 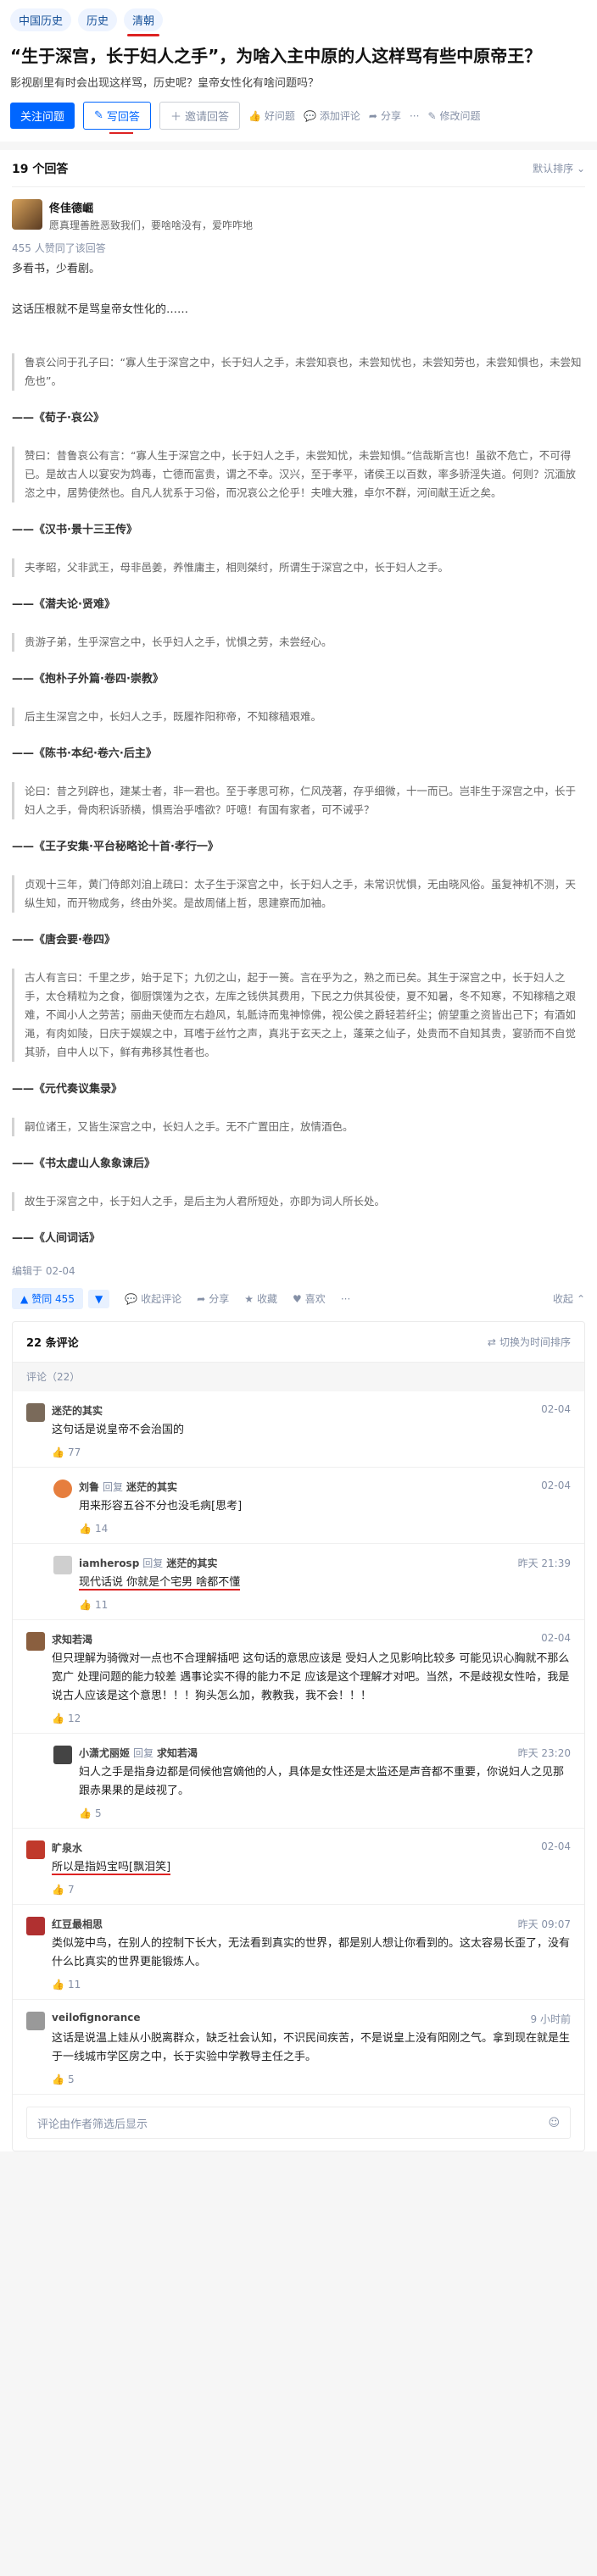 I want to click on comment-text: 所以是指妈宝吗[飘泪笑], so click(x=112, y=1868).